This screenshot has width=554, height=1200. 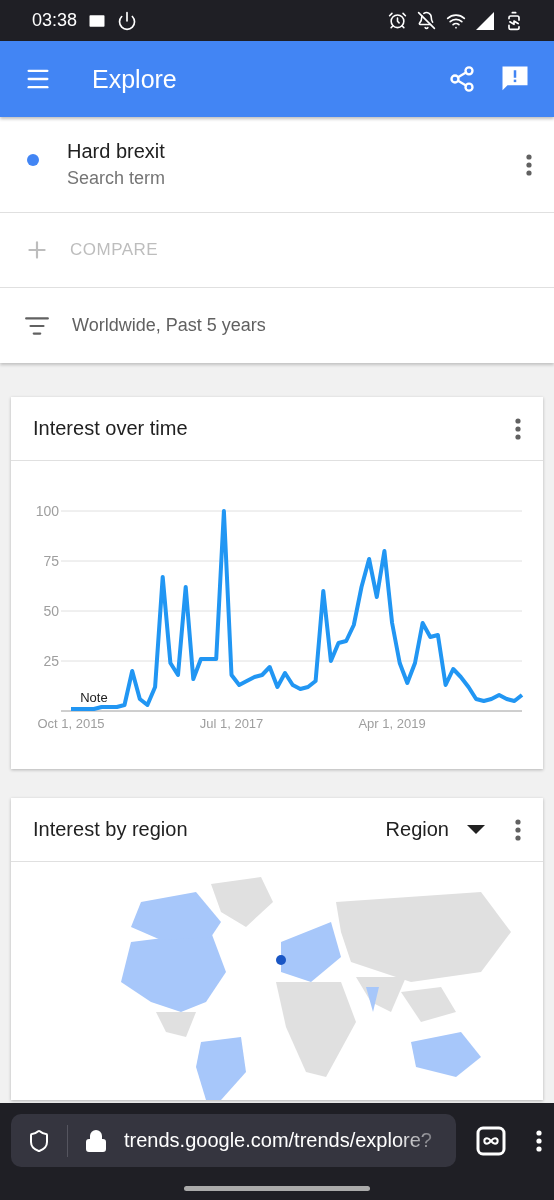 What do you see at coordinates (51, 611) in the screenshot?
I see `axis-tick-label: 50` at bounding box center [51, 611].